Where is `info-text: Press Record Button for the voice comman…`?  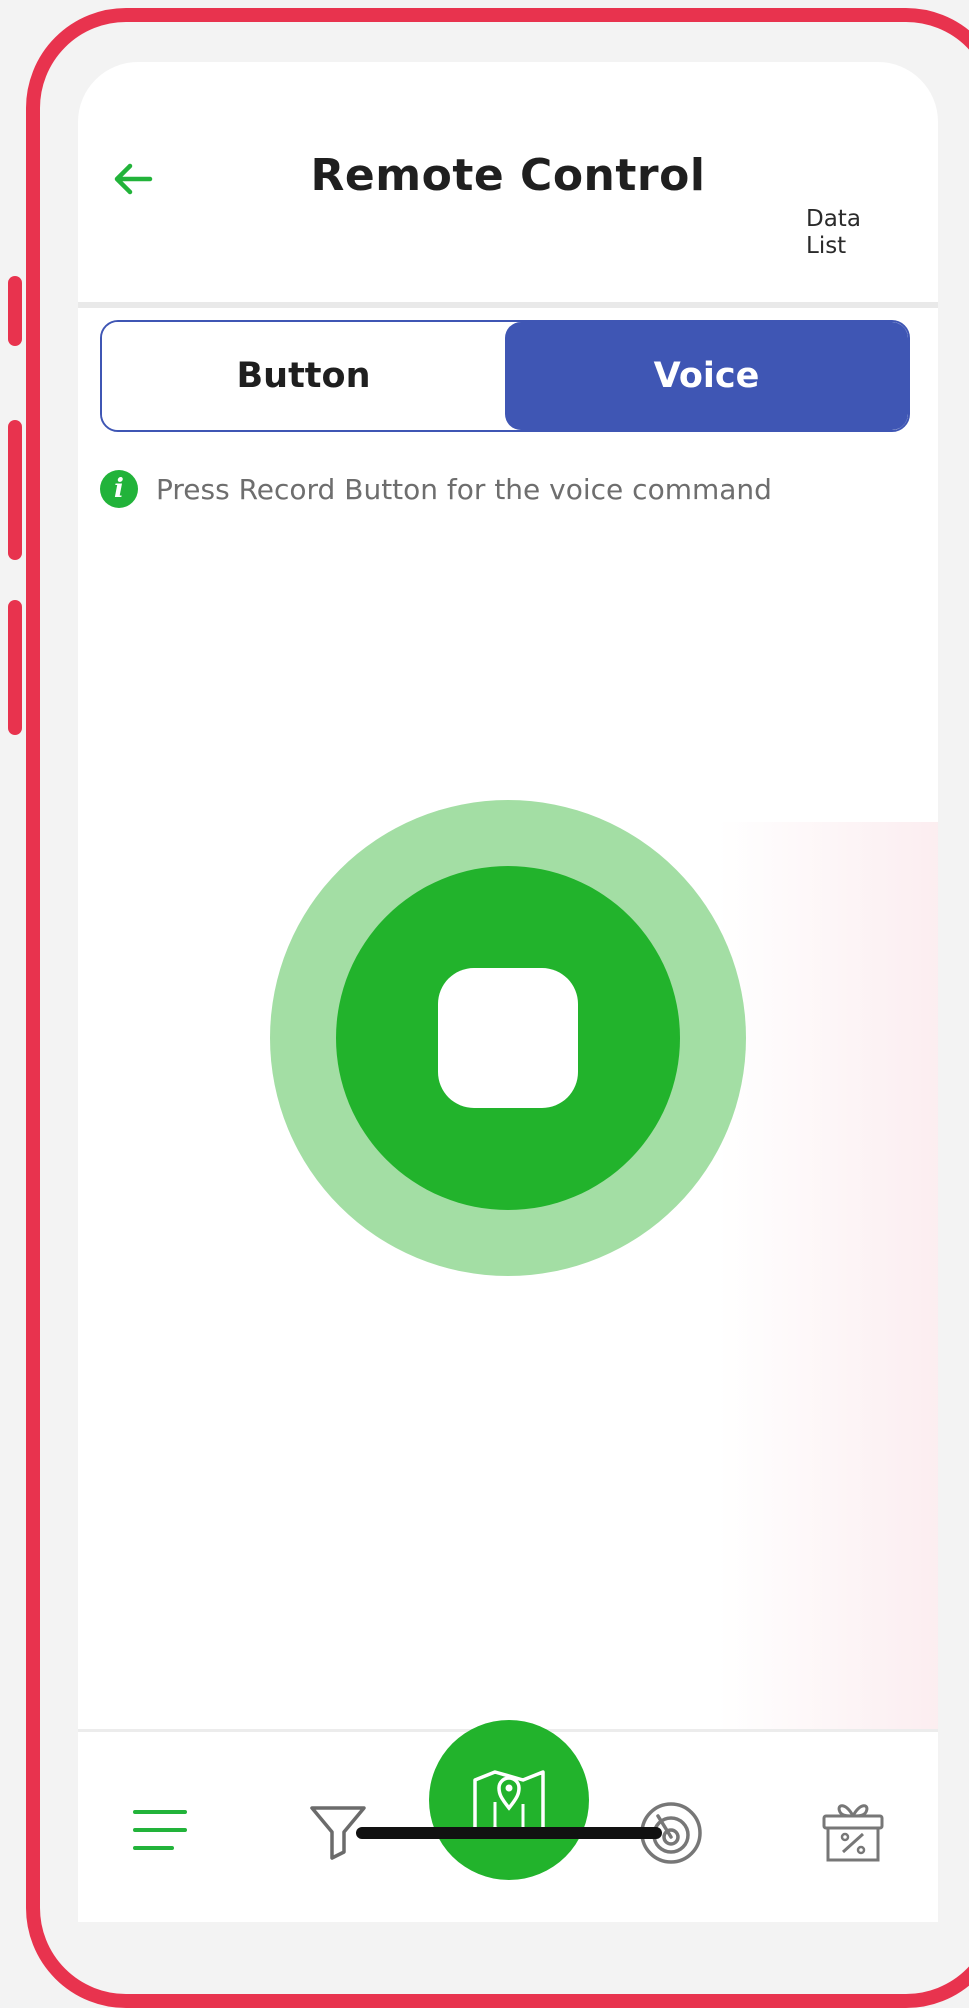
info-text: Press Record Button for the voice comman… is located at coordinates (464, 489).